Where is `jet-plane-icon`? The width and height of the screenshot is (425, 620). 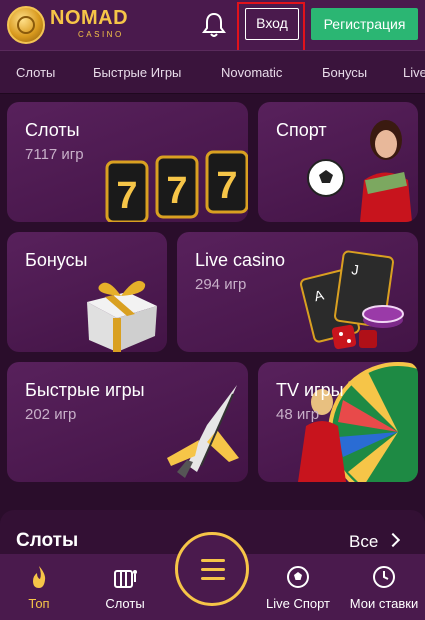 jet-plane-icon is located at coordinates (203, 431).